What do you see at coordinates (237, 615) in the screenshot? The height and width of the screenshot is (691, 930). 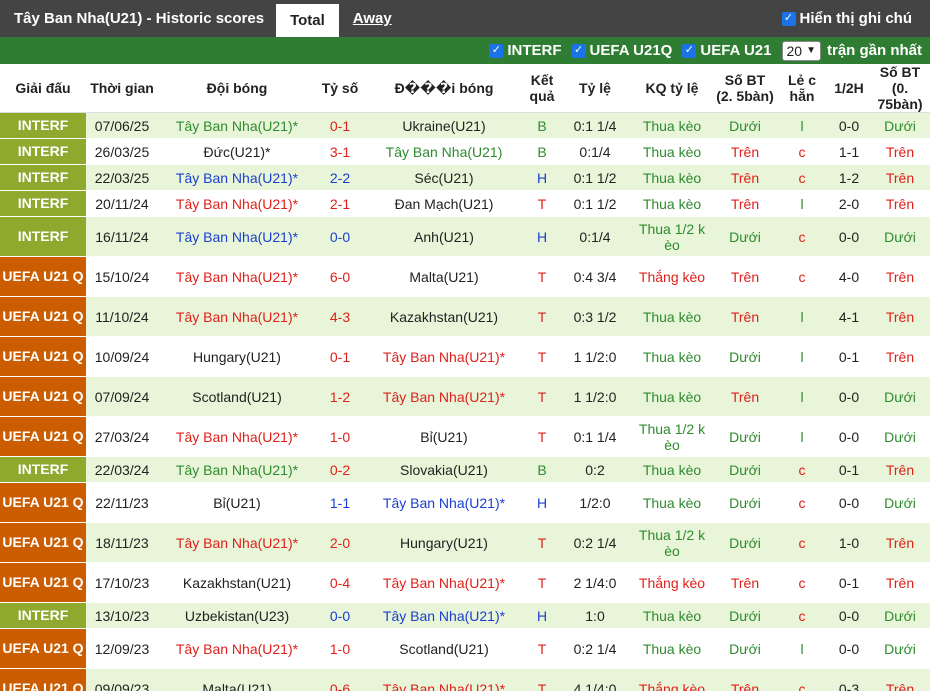 I see `home-team-cell: Uzbekistan(U23)` at bounding box center [237, 615].